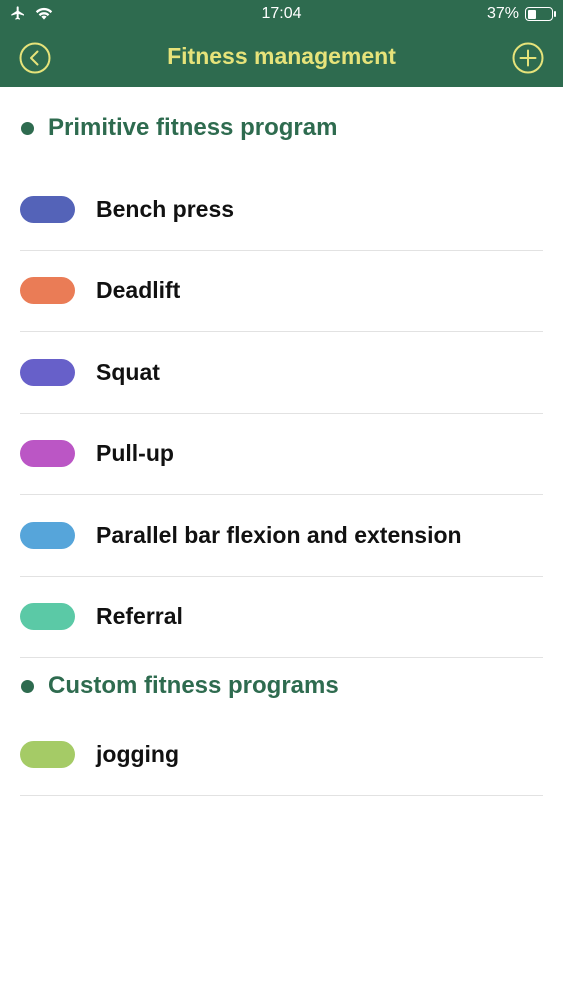 The image size is (563, 1000). I want to click on list-item-bench-press: Bench press, so click(281, 210).